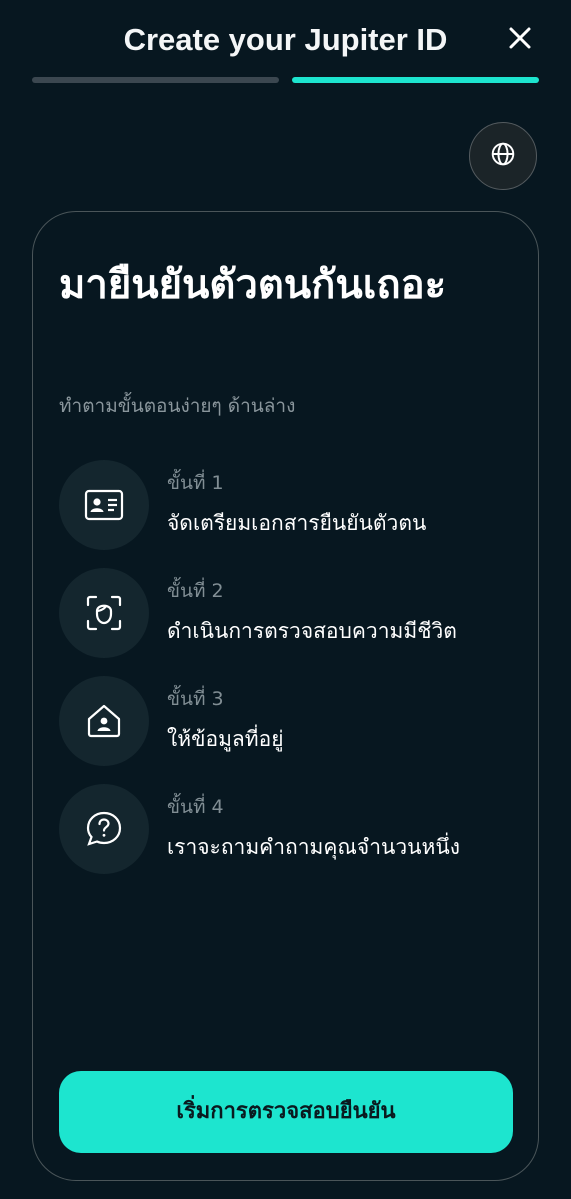 The height and width of the screenshot is (1199, 571). What do you see at coordinates (195, 483) in the screenshot?
I see `step-label-1: ขั้นที่ 1` at bounding box center [195, 483].